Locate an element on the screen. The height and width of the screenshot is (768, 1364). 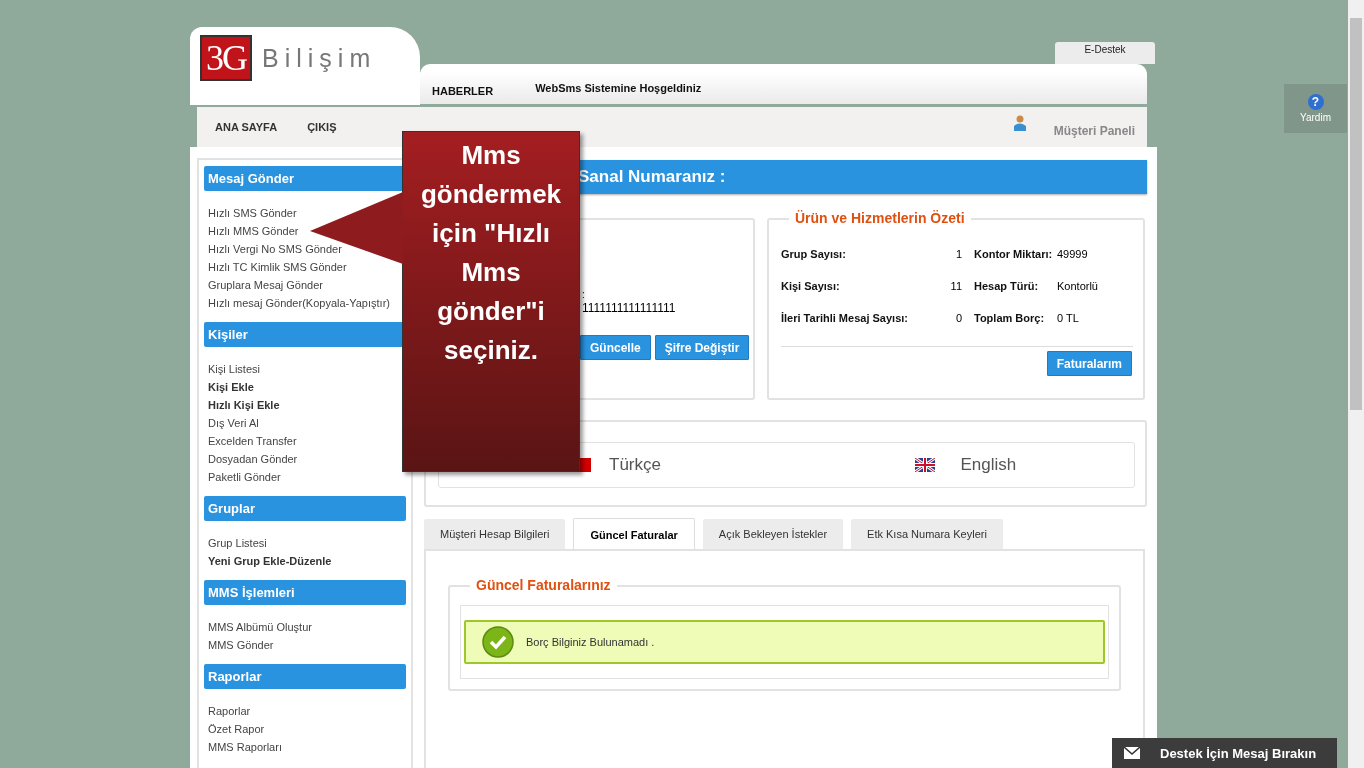
sidebar-link: Hızlı mesaj Gönder(Kopyala-Yapıştır) is located at coordinates (307, 303).